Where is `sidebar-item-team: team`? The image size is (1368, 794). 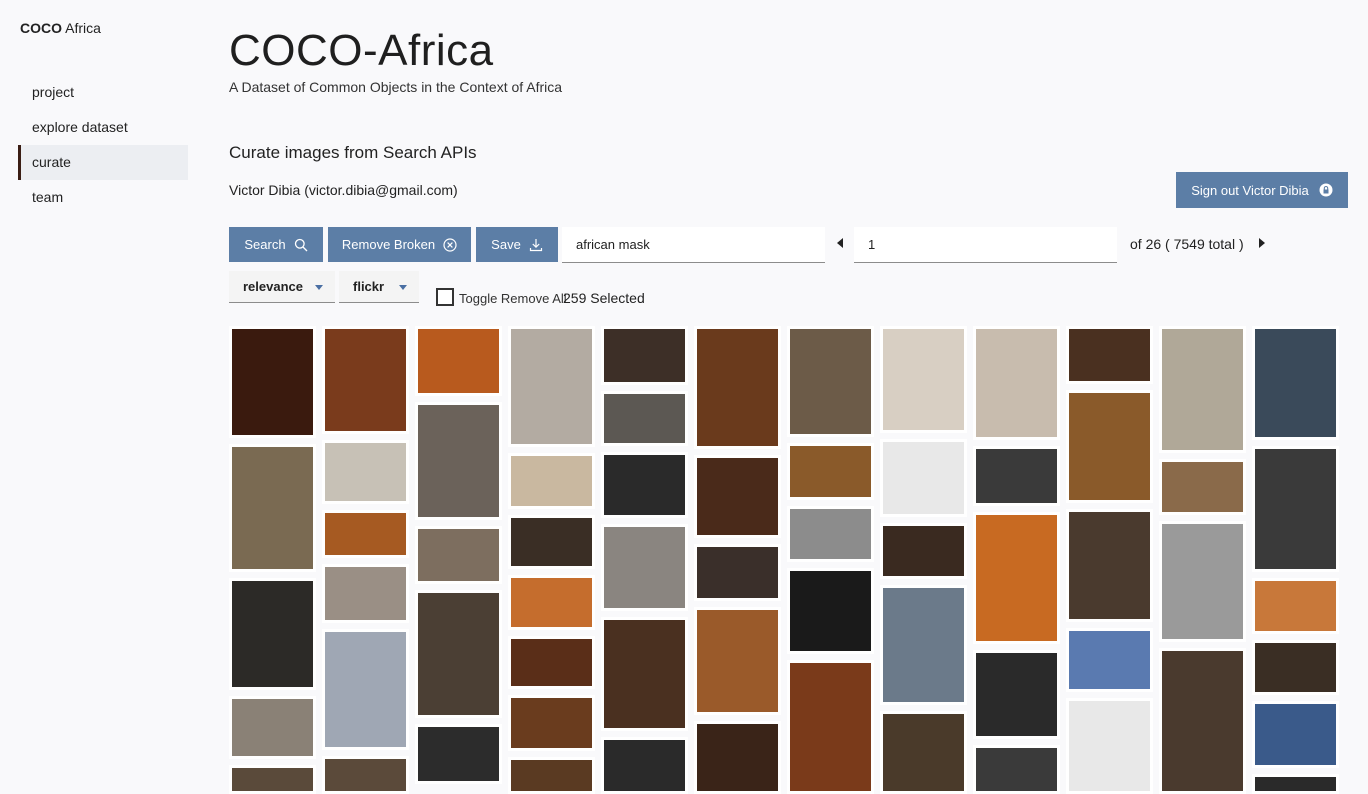
sidebar-item-team: team is located at coordinates (103, 197).